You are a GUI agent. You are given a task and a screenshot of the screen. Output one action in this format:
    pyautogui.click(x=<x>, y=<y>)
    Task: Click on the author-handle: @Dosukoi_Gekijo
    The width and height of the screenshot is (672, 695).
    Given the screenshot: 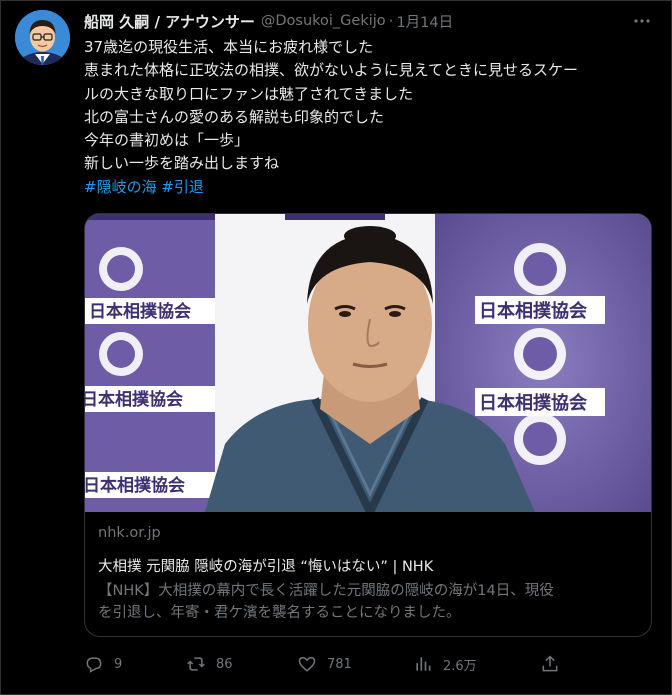 What is the action you would take?
    pyautogui.click(x=323, y=21)
    